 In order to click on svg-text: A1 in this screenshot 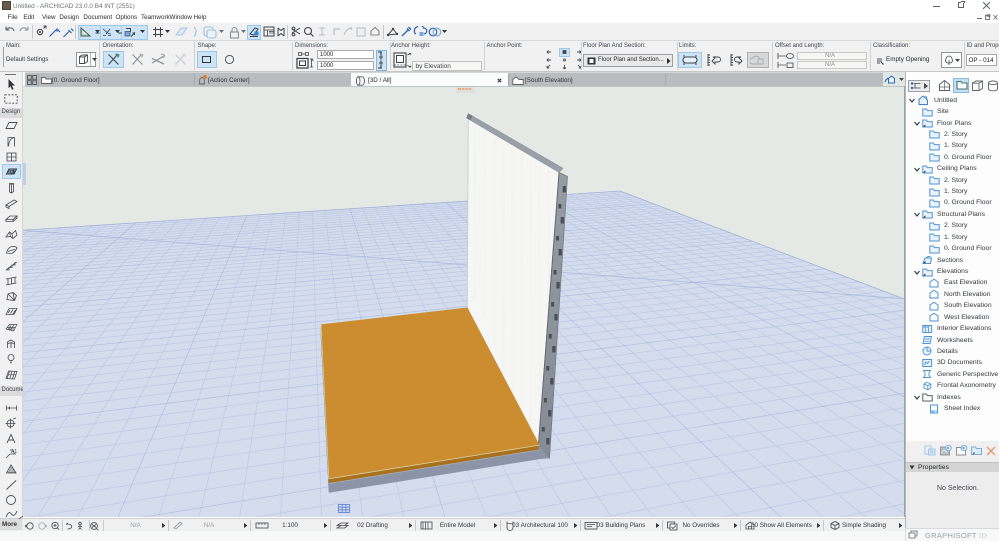, I will do `click(14, 452)`.